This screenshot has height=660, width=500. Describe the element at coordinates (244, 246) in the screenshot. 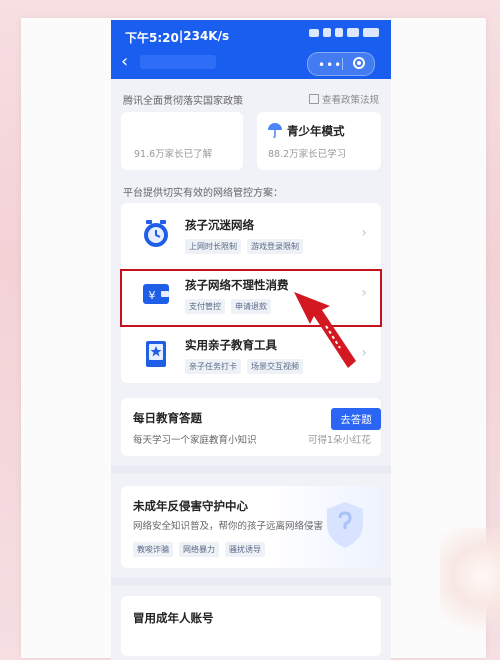

I see `item-tags-addiction: 上网时长限制 游戏登录限制` at that location.